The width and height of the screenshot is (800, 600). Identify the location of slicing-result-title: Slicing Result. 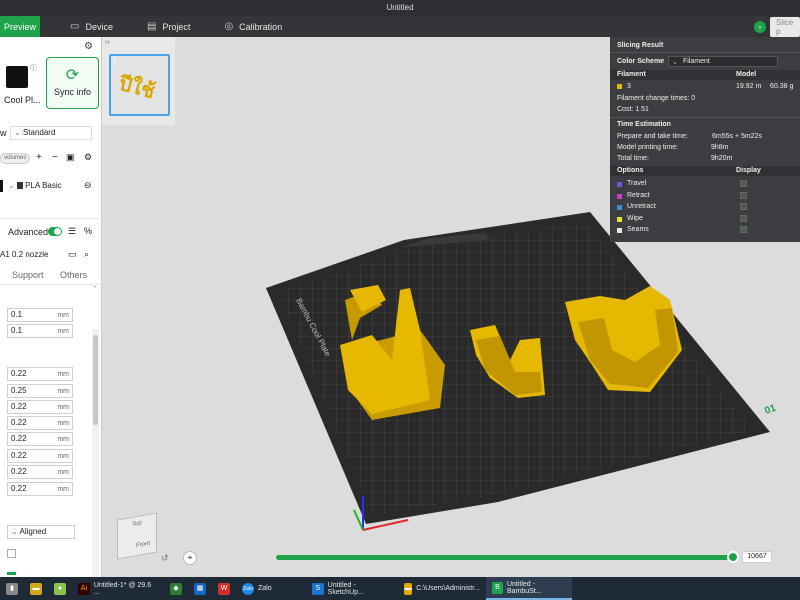
(640, 45).